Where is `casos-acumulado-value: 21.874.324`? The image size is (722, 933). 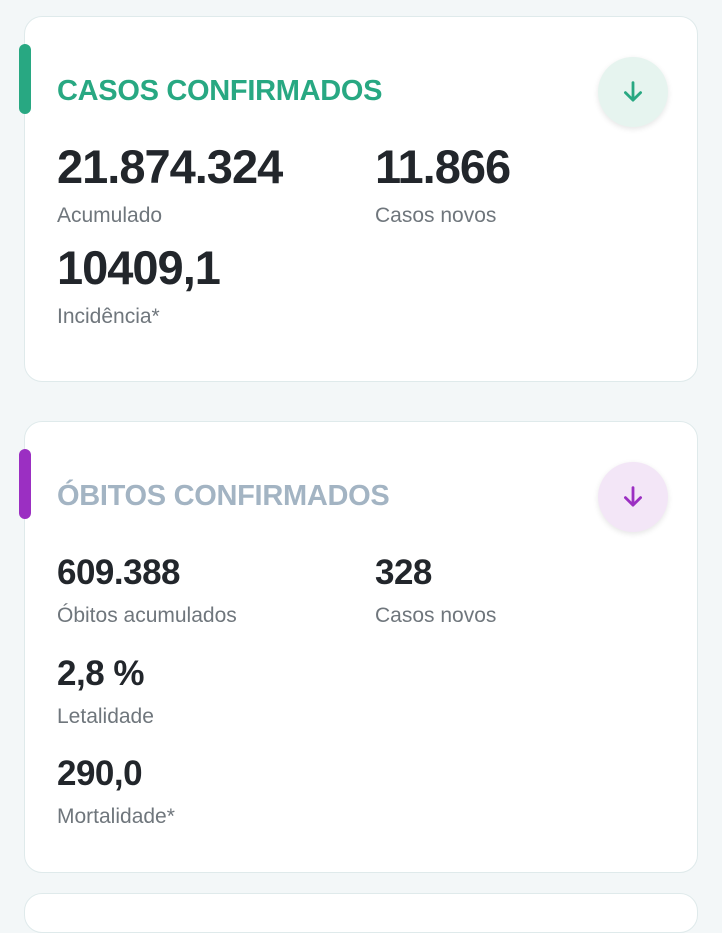
casos-acumulado-value: 21.874.324 is located at coordinates (170, 166).